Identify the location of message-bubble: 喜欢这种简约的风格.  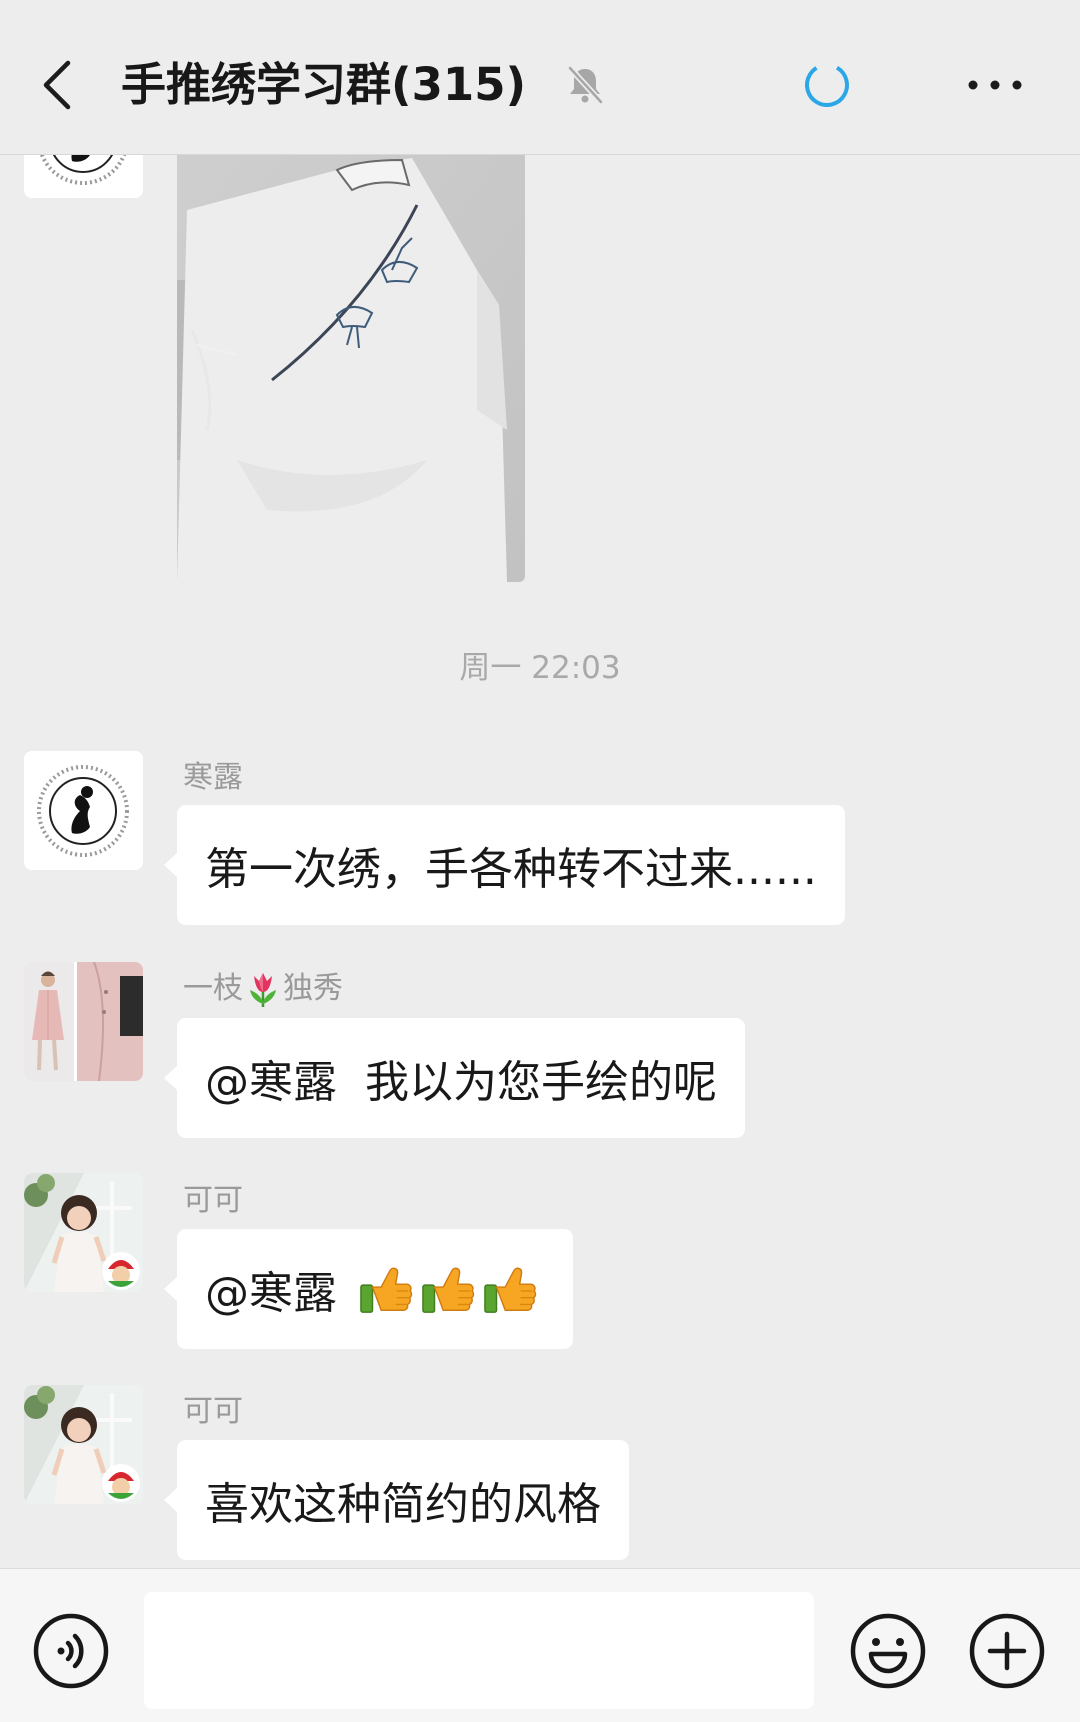
(396, 1500).